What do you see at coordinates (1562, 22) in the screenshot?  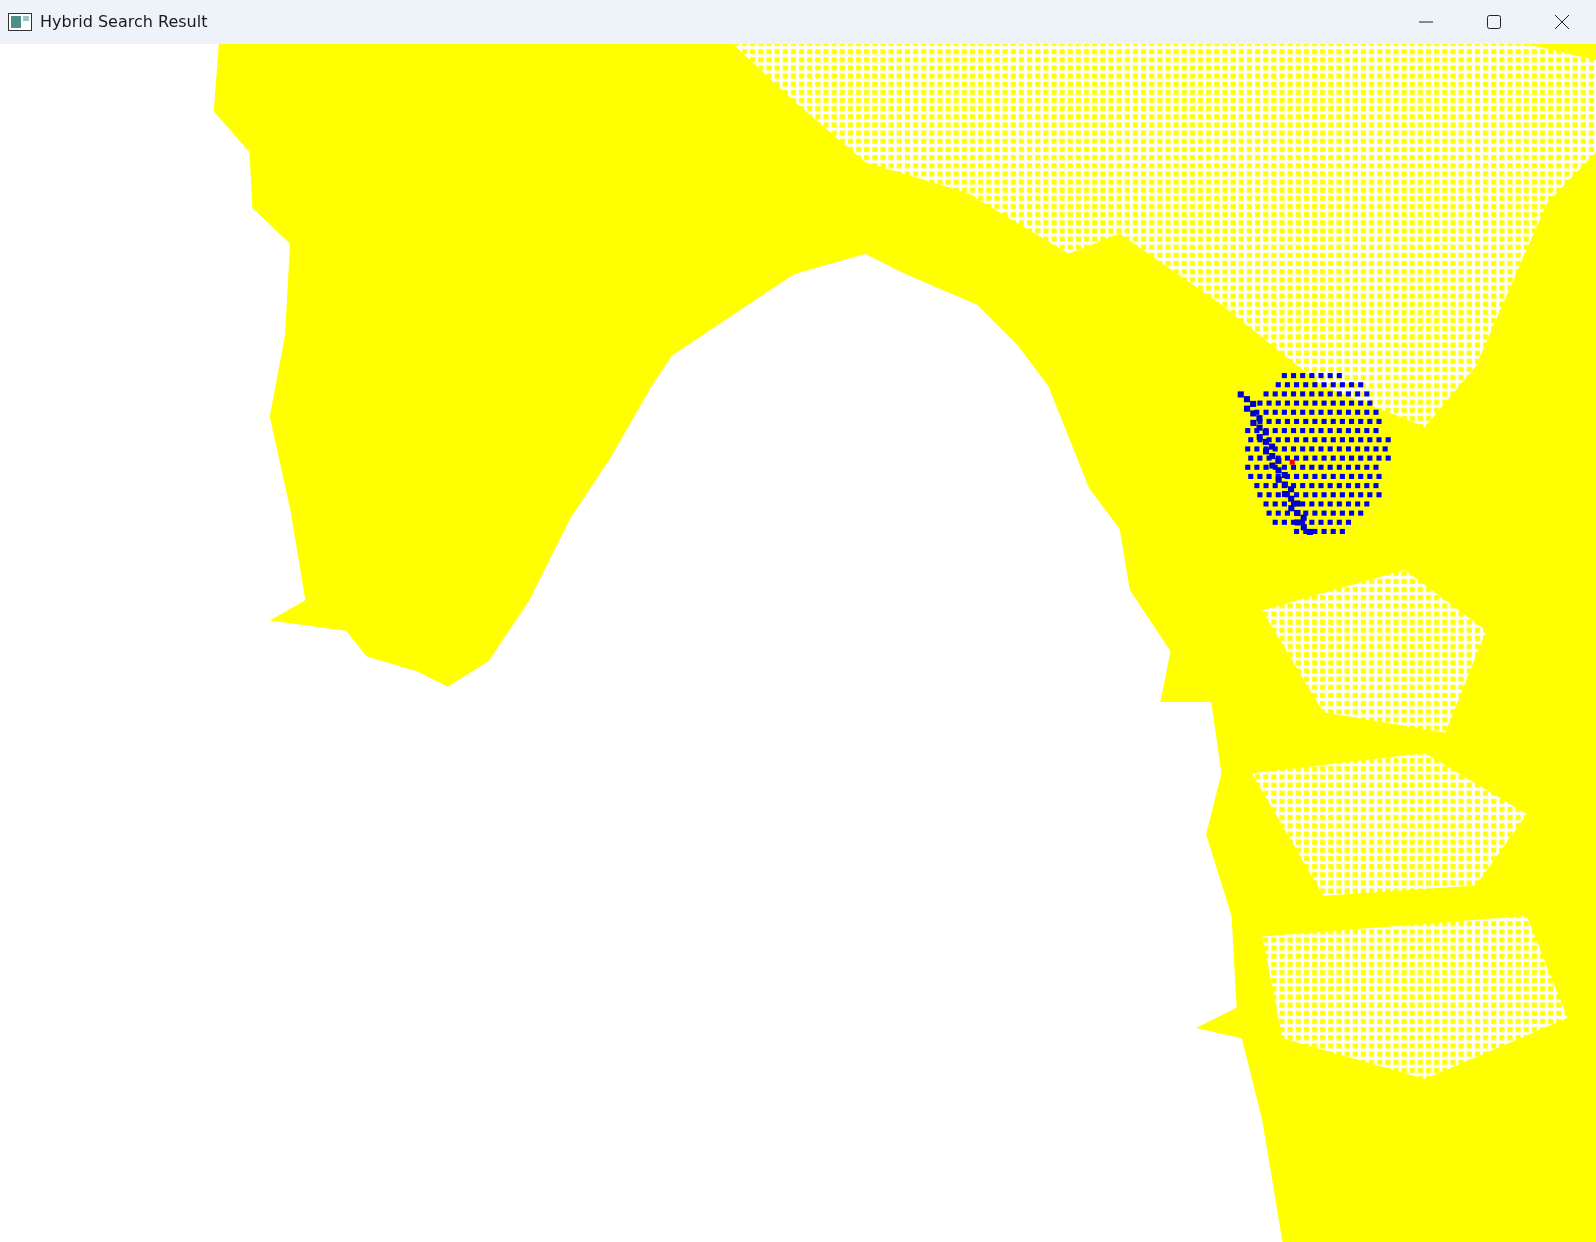 I see `close-icon` at bounding box center [1562, 22].